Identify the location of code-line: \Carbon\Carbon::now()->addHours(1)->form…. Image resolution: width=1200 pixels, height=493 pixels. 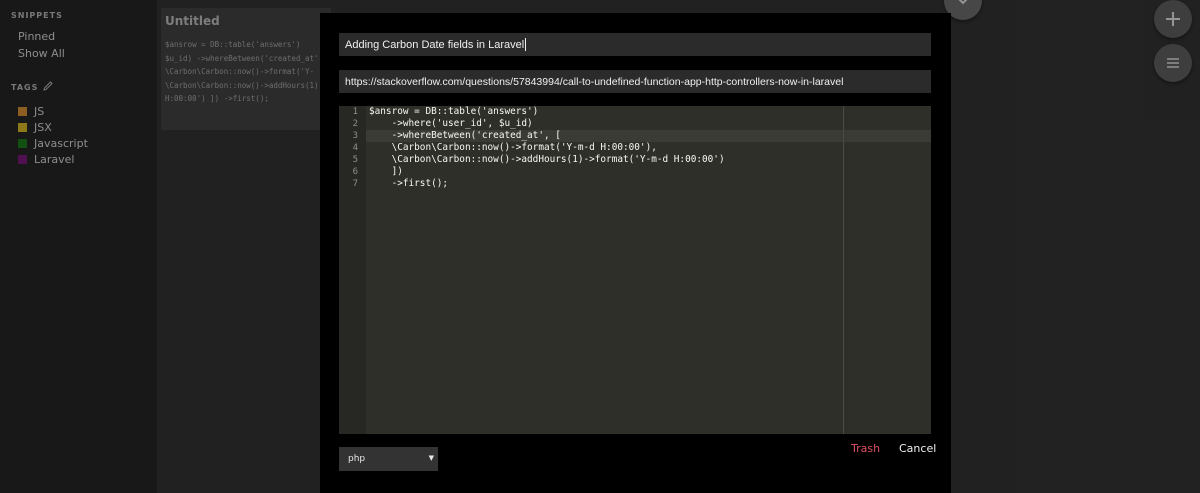
(547, 159).